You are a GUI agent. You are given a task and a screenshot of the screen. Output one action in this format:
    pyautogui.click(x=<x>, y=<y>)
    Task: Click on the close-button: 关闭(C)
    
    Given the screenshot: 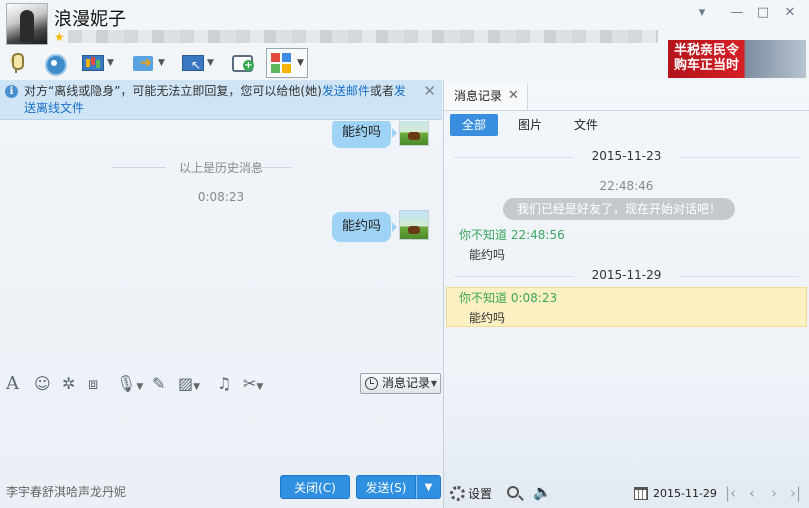 What is the action you would take?
    pyautogui.click(x=315, y=487)
    